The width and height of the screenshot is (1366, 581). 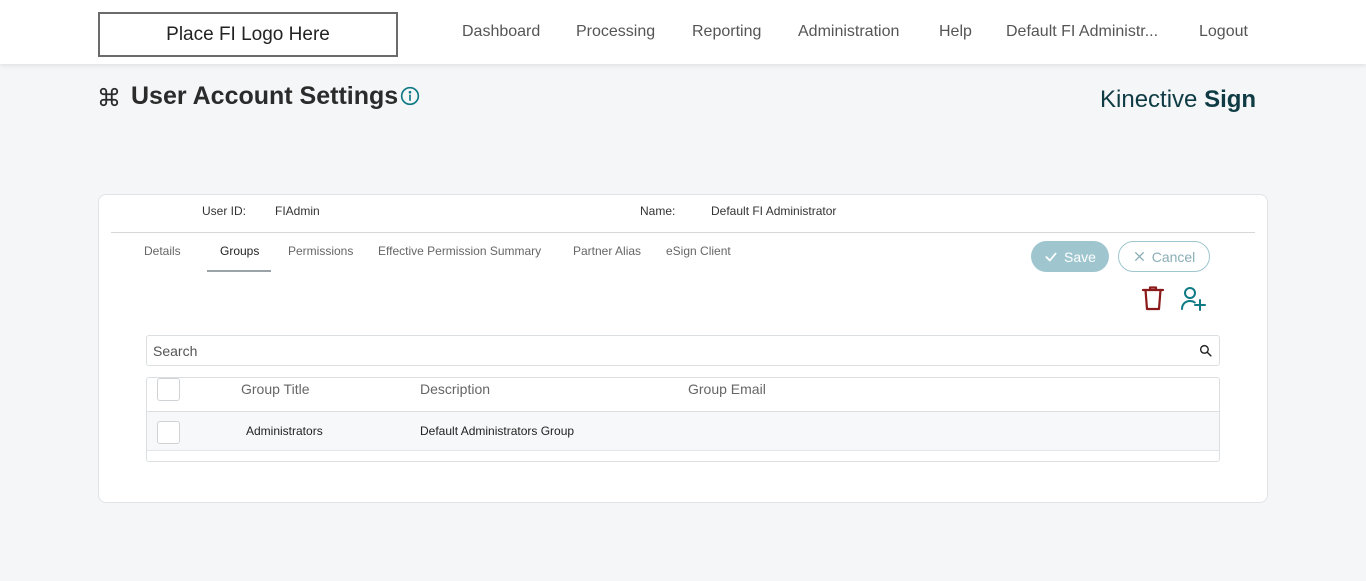 What do you see at coordinates (1139, 256) in the screenshot?
I see `close-icon` at bounding box center [1139, 256].